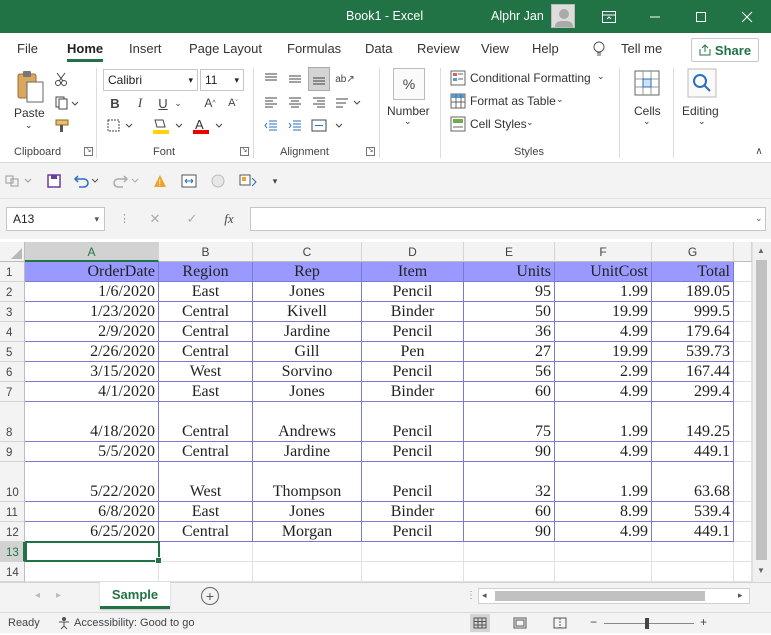  I want to click on table-cell: 4.99, so click(603, 392).